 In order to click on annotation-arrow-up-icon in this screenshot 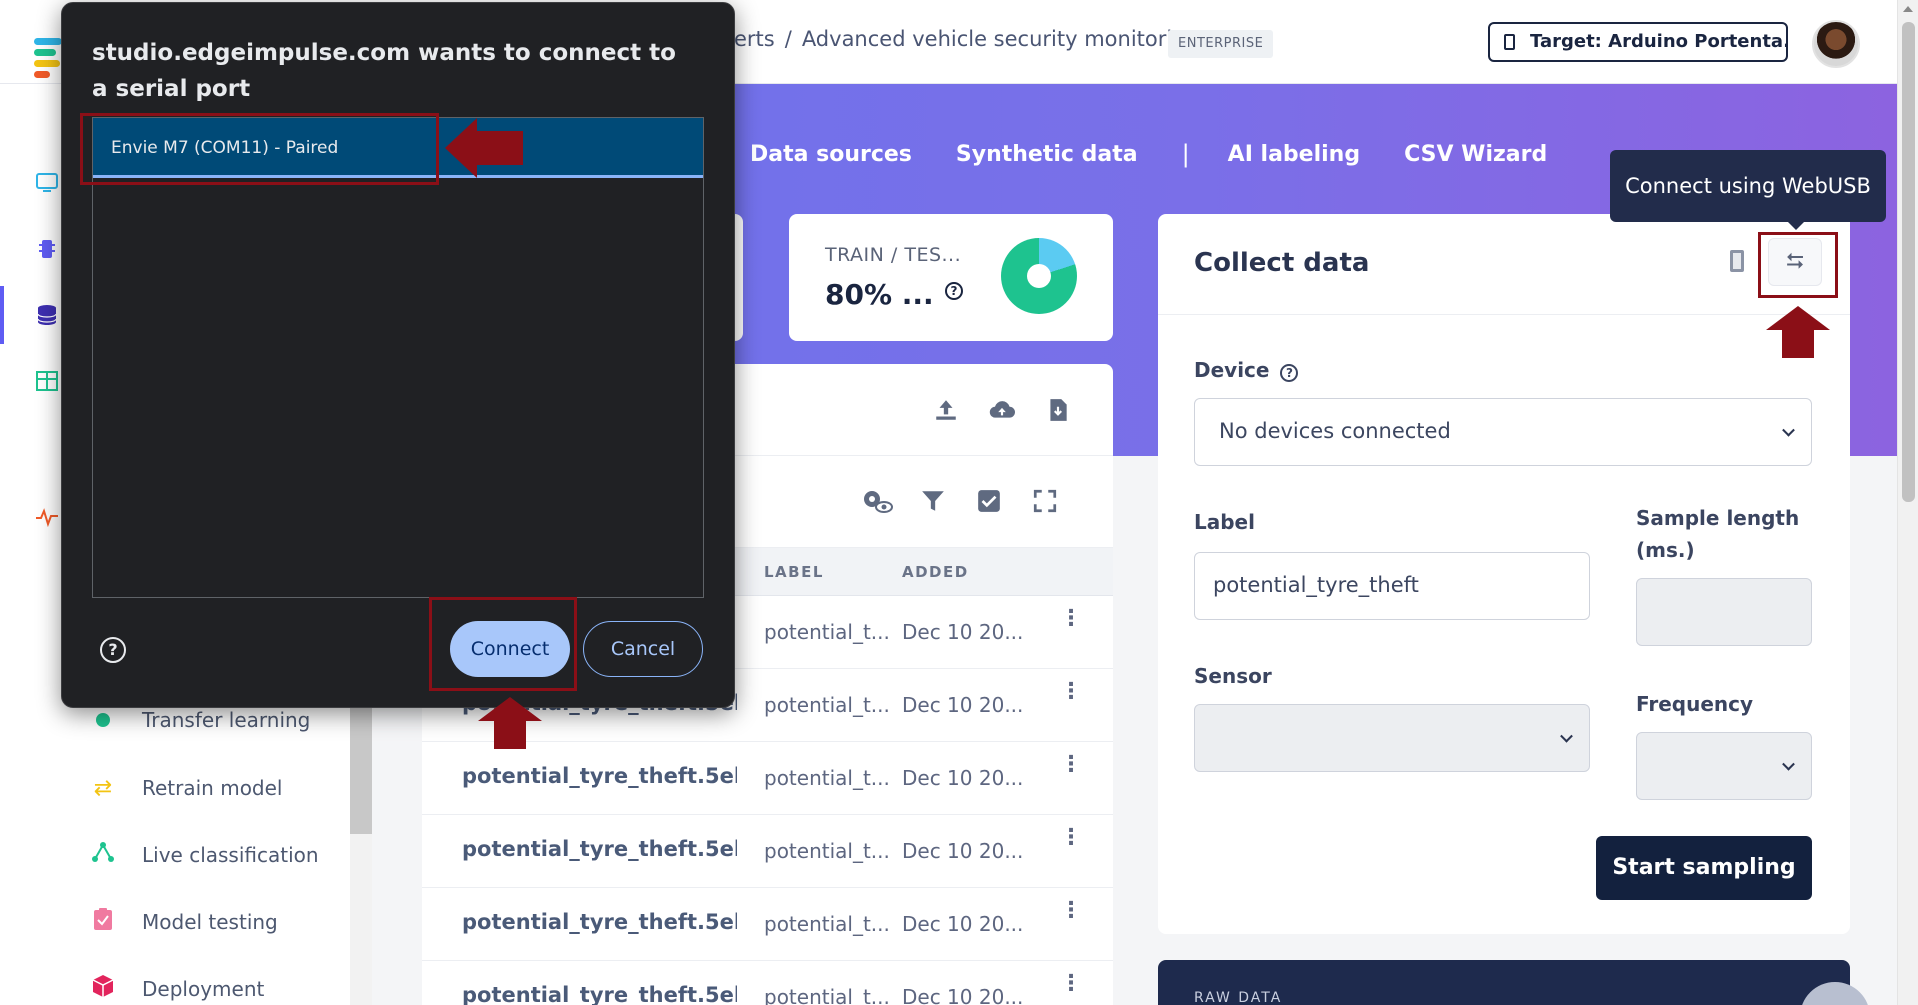, I will do `click(510, 723)`.